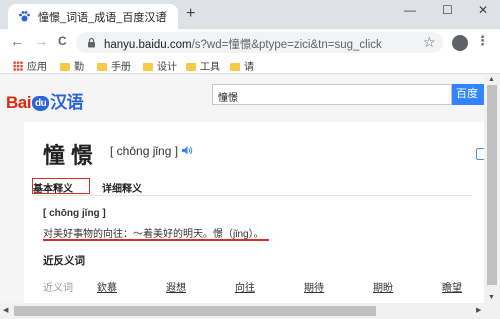  I want to click on antonyms-heading: 近反义词, so click(64, 261).